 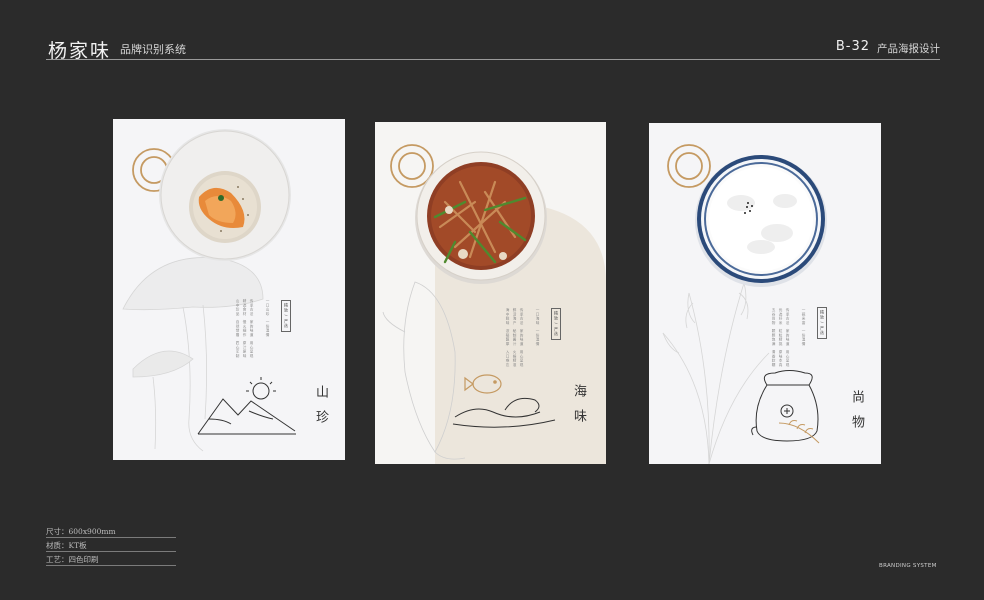 I want to click on poster-title-bottom: 珍, so click(x=320, y=422).